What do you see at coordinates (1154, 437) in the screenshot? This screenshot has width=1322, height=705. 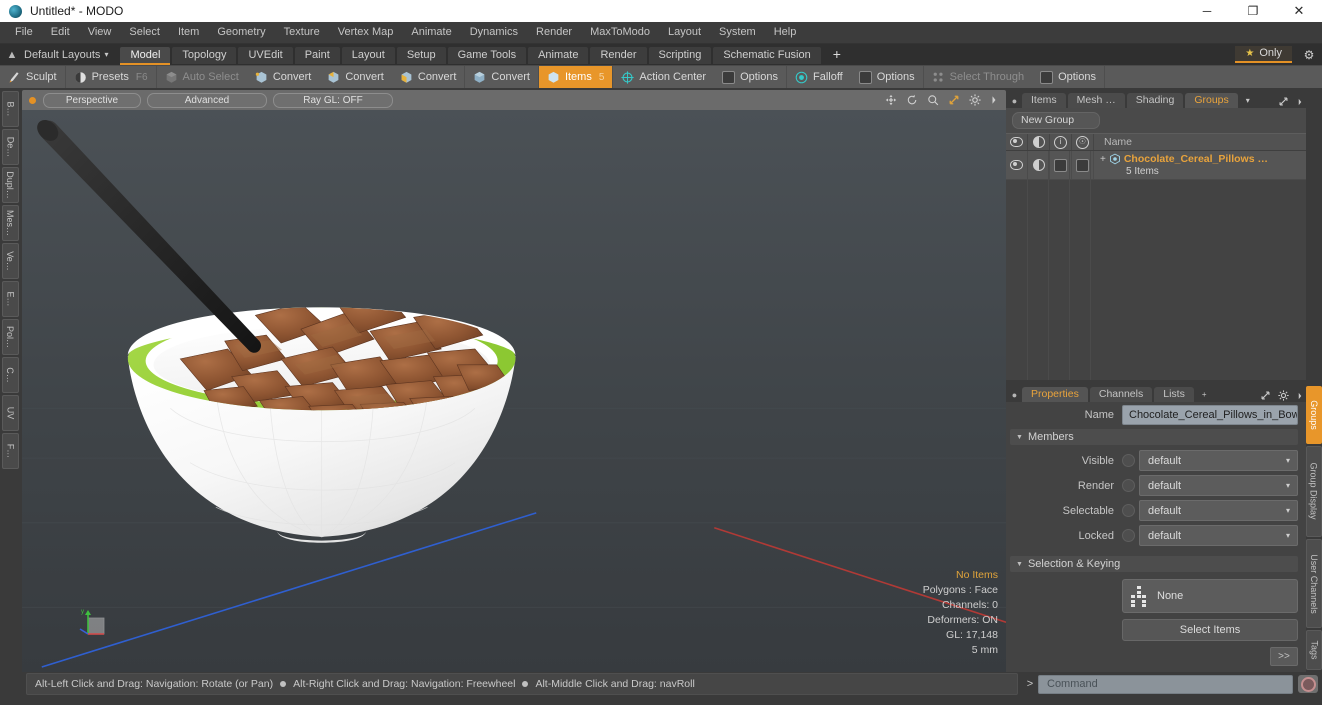 I see `members-section-header: ▼ Members` at bounding box center [1154, 437].